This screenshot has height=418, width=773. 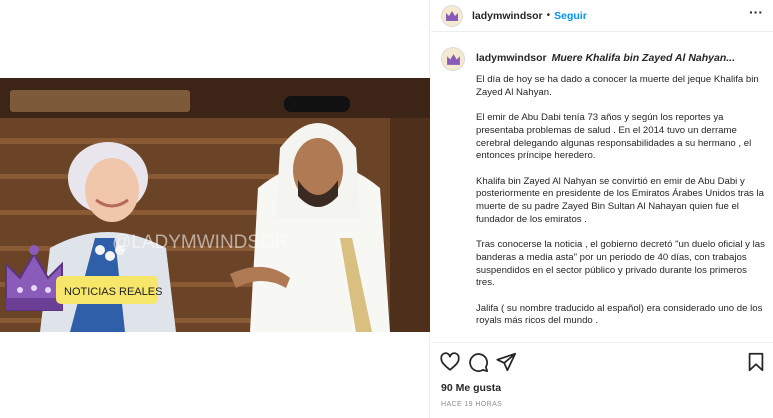 What do you see at coordinates (756, 362) in the screenshot?
I see `bookmark-icon` at bounding box center [756, 362].